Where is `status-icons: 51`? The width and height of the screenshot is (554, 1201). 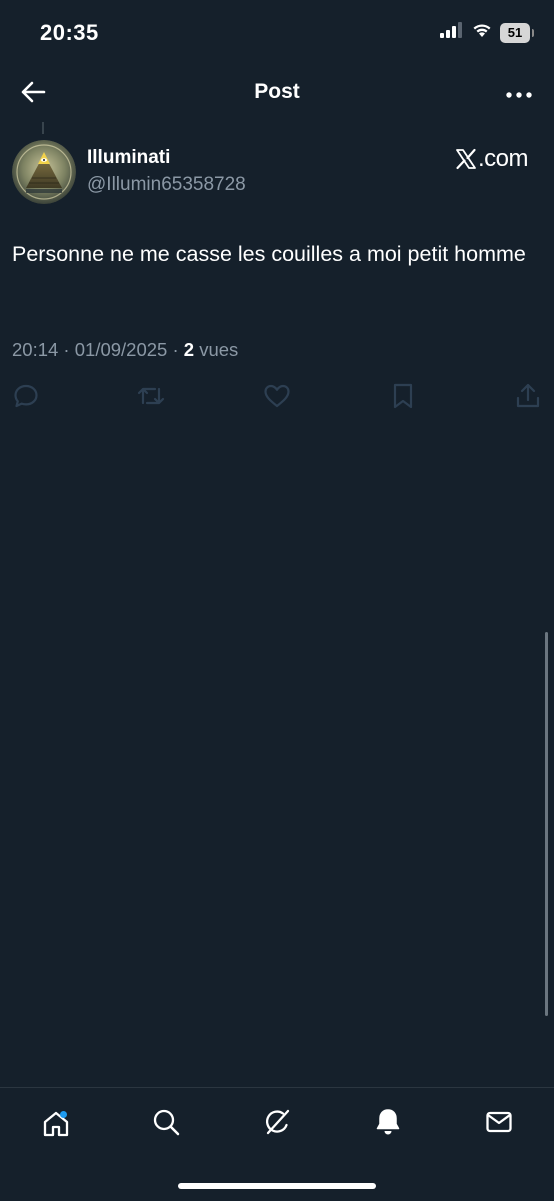 status-icons: 51 is located at coordinates (487, 32).